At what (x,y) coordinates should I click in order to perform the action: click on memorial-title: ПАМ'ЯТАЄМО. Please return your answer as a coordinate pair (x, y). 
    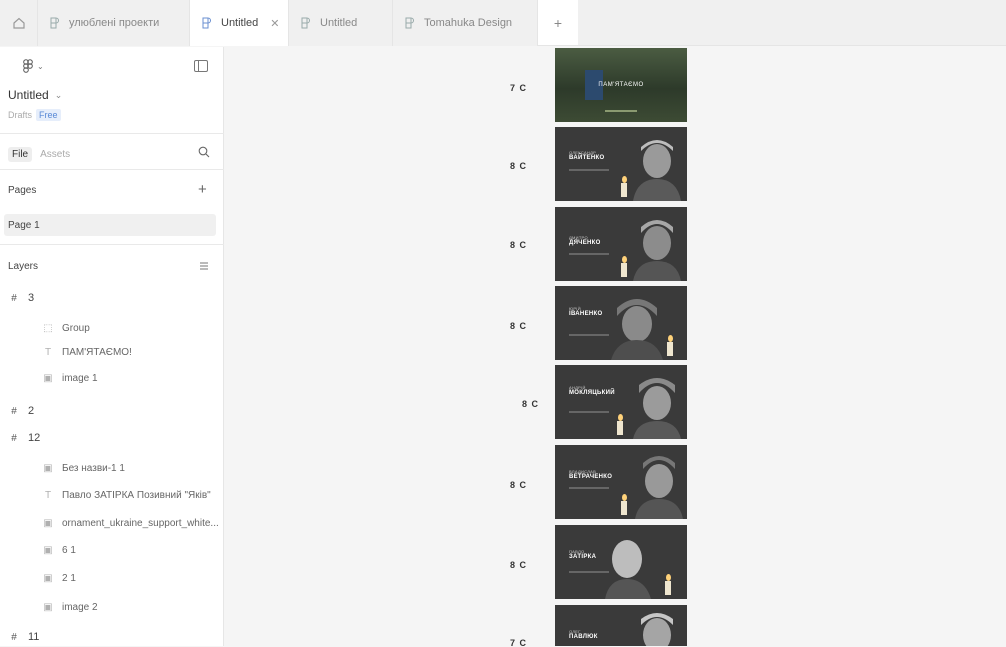
    Looking at the image, I should click on (621, 85).